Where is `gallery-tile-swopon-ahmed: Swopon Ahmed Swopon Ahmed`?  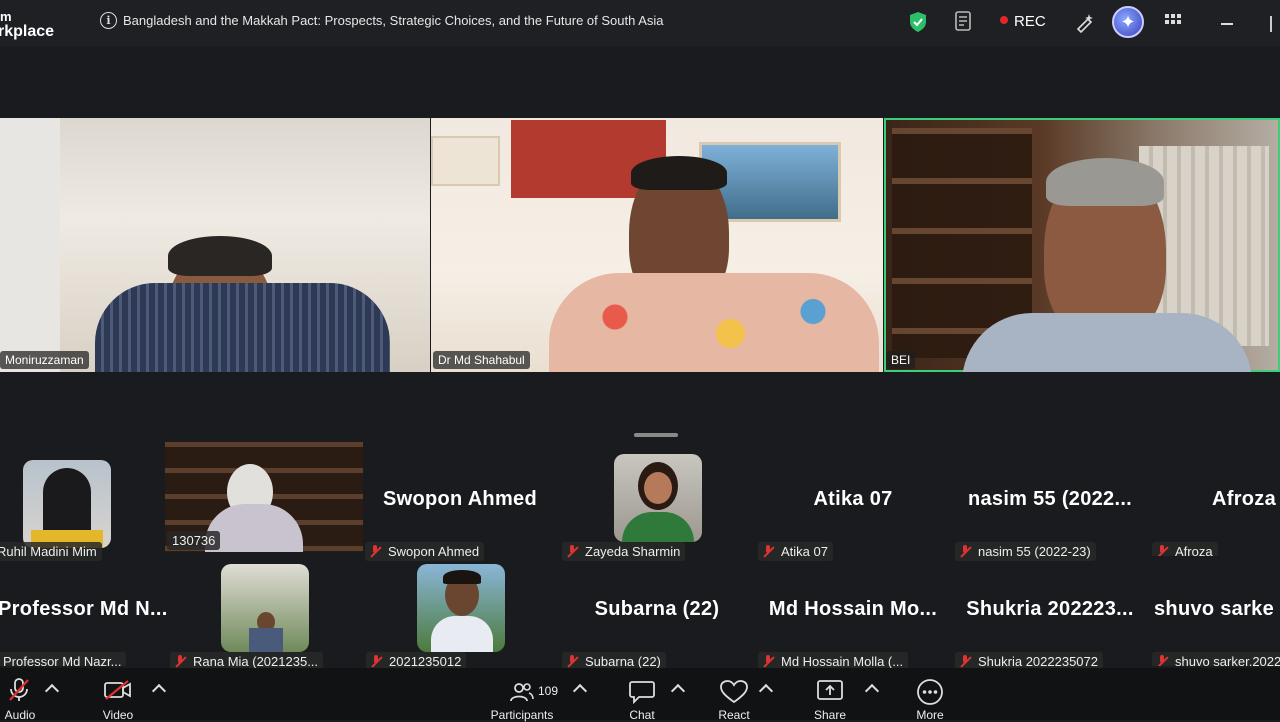
gallery-tile-swopon-ahmed: Swopon Ahmed Swopon Ahmed is located at coordinates (460, 504).